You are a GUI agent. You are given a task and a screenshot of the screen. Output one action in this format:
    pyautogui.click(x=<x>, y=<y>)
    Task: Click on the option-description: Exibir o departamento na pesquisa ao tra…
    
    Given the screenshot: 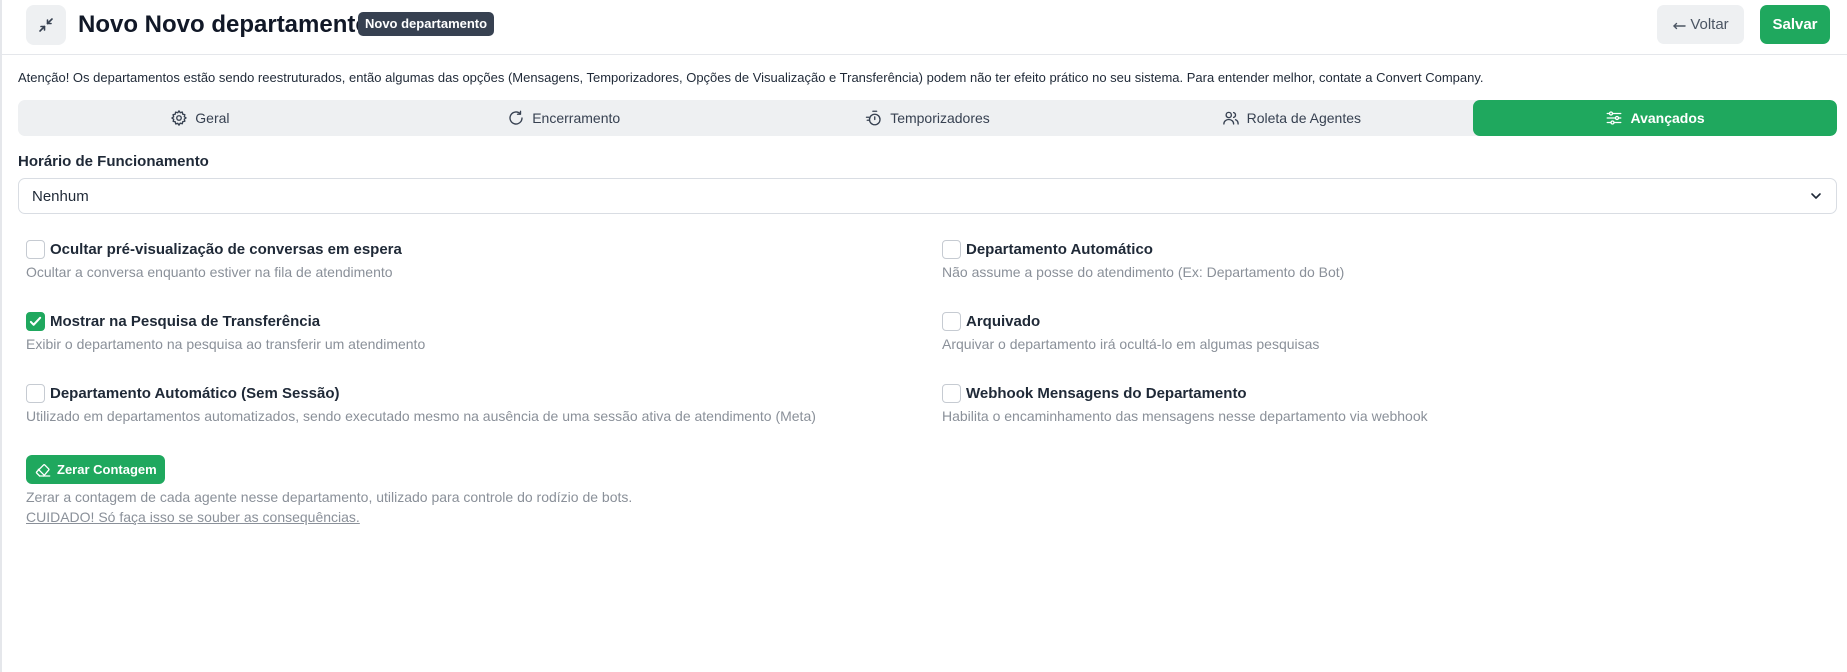 What is the action you would take?
    pyautogui.click(x=226, y=344)
    